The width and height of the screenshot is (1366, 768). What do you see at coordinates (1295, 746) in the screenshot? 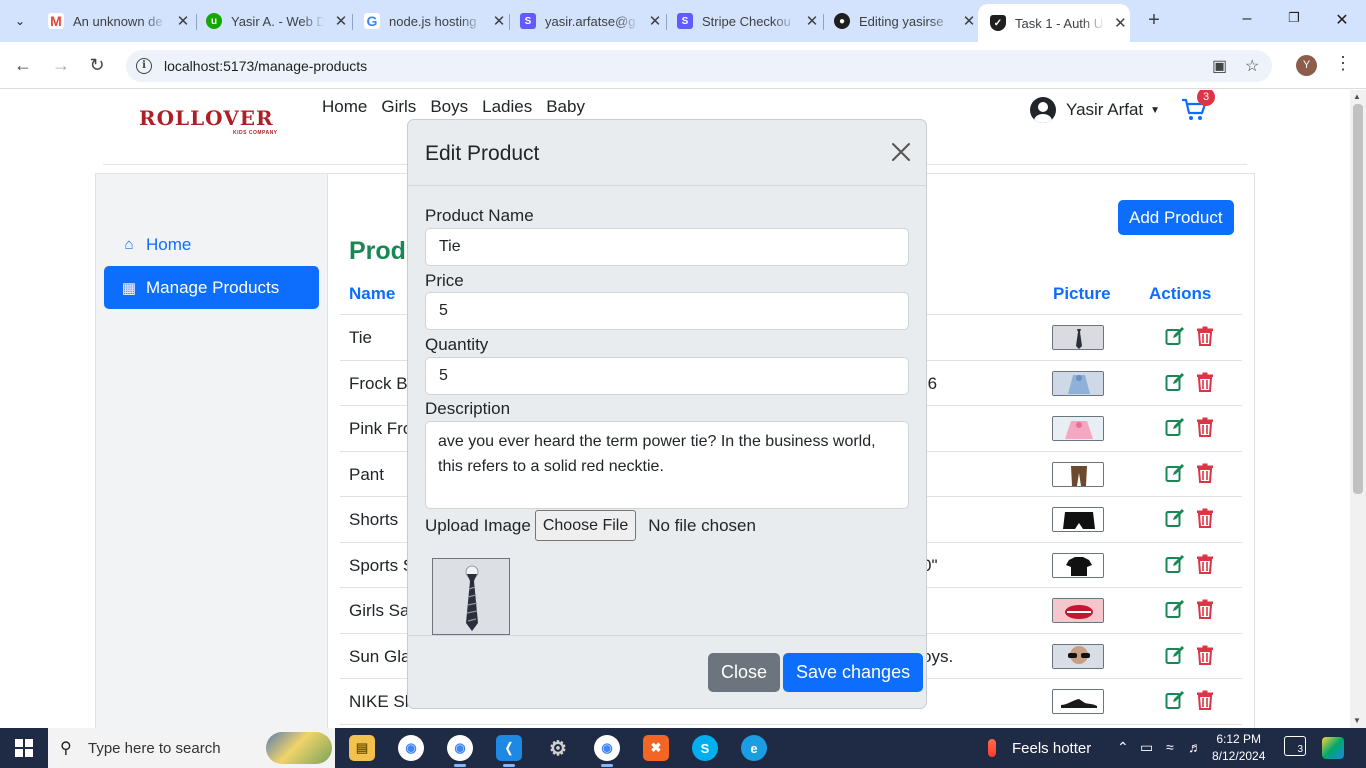
I see `notification-center-icon: 3` at bounding box center [1295, 746].